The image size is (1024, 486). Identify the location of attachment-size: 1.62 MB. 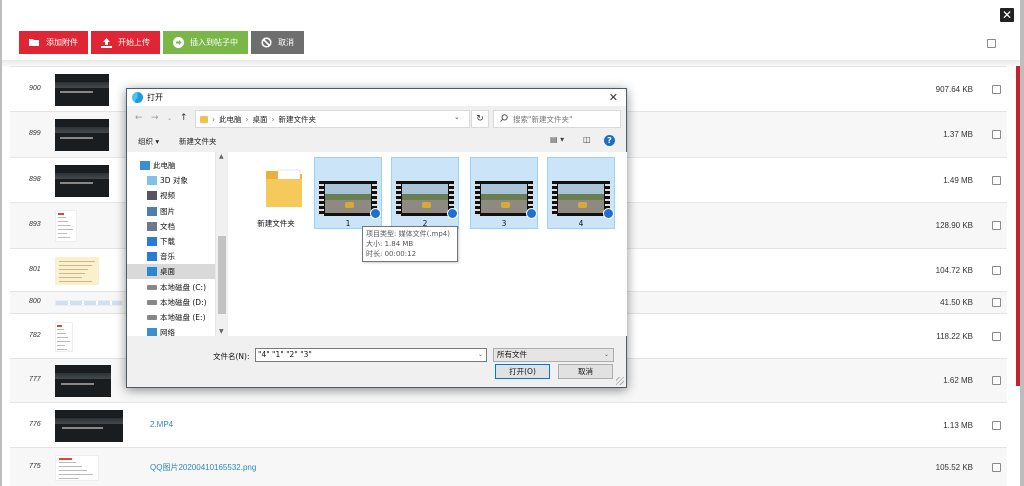
(958, 380).